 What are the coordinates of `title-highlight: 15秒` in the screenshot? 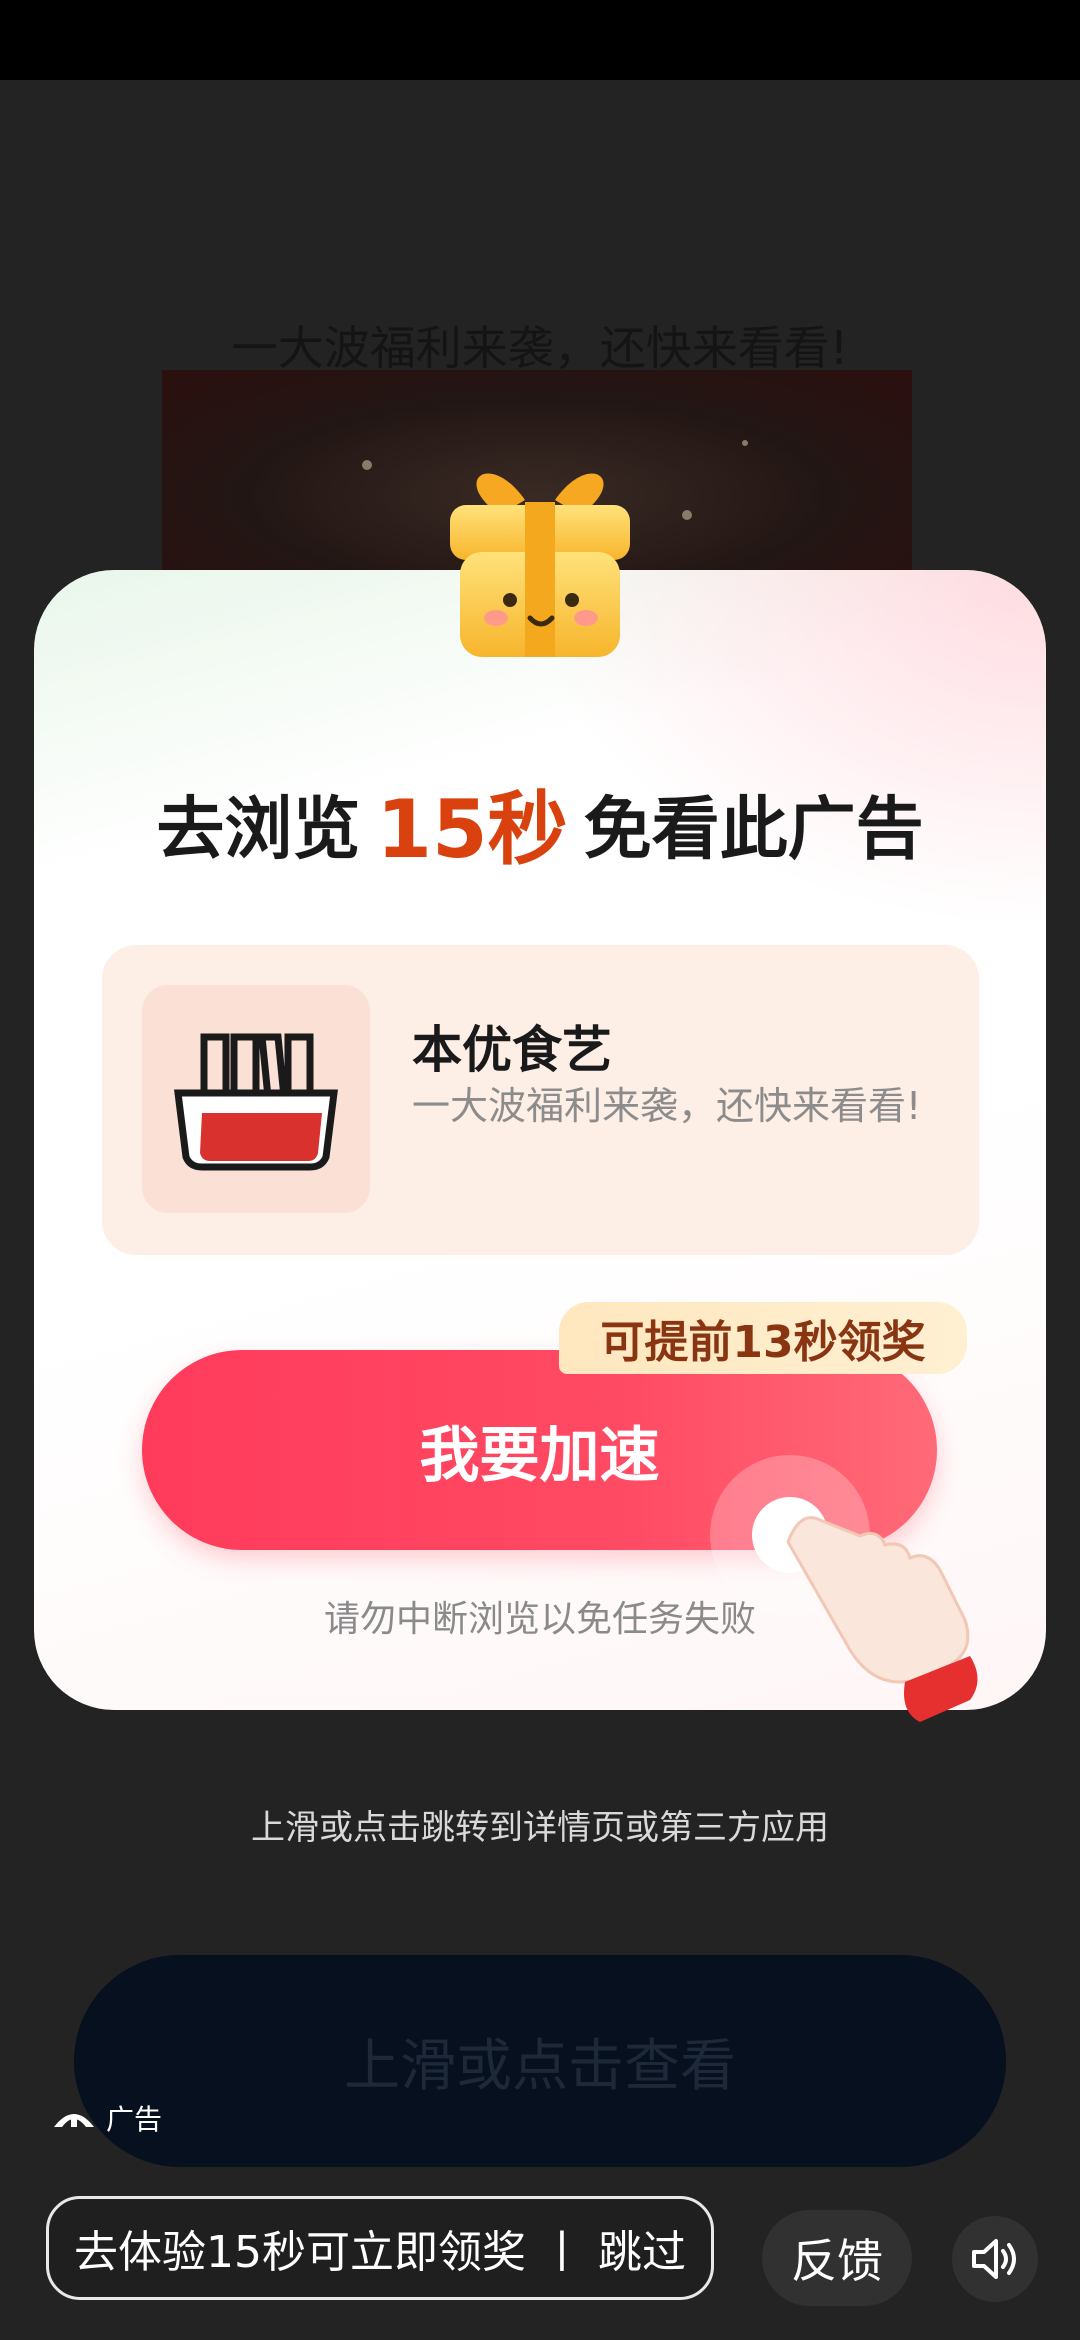 It's located at (472, 823).